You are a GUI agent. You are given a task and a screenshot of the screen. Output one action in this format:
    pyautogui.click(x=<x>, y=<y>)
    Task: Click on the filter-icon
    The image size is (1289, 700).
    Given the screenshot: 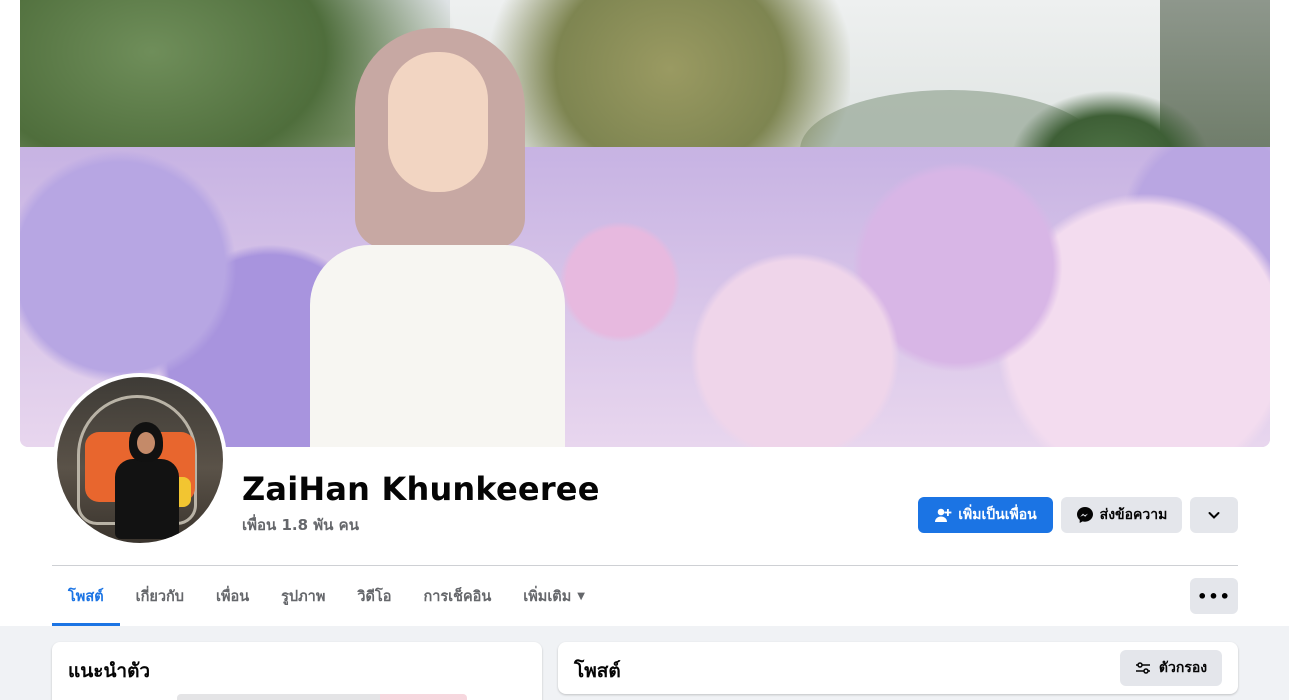 What is the action you would take?
    pyautogui.click(x=1142, y=668)
    